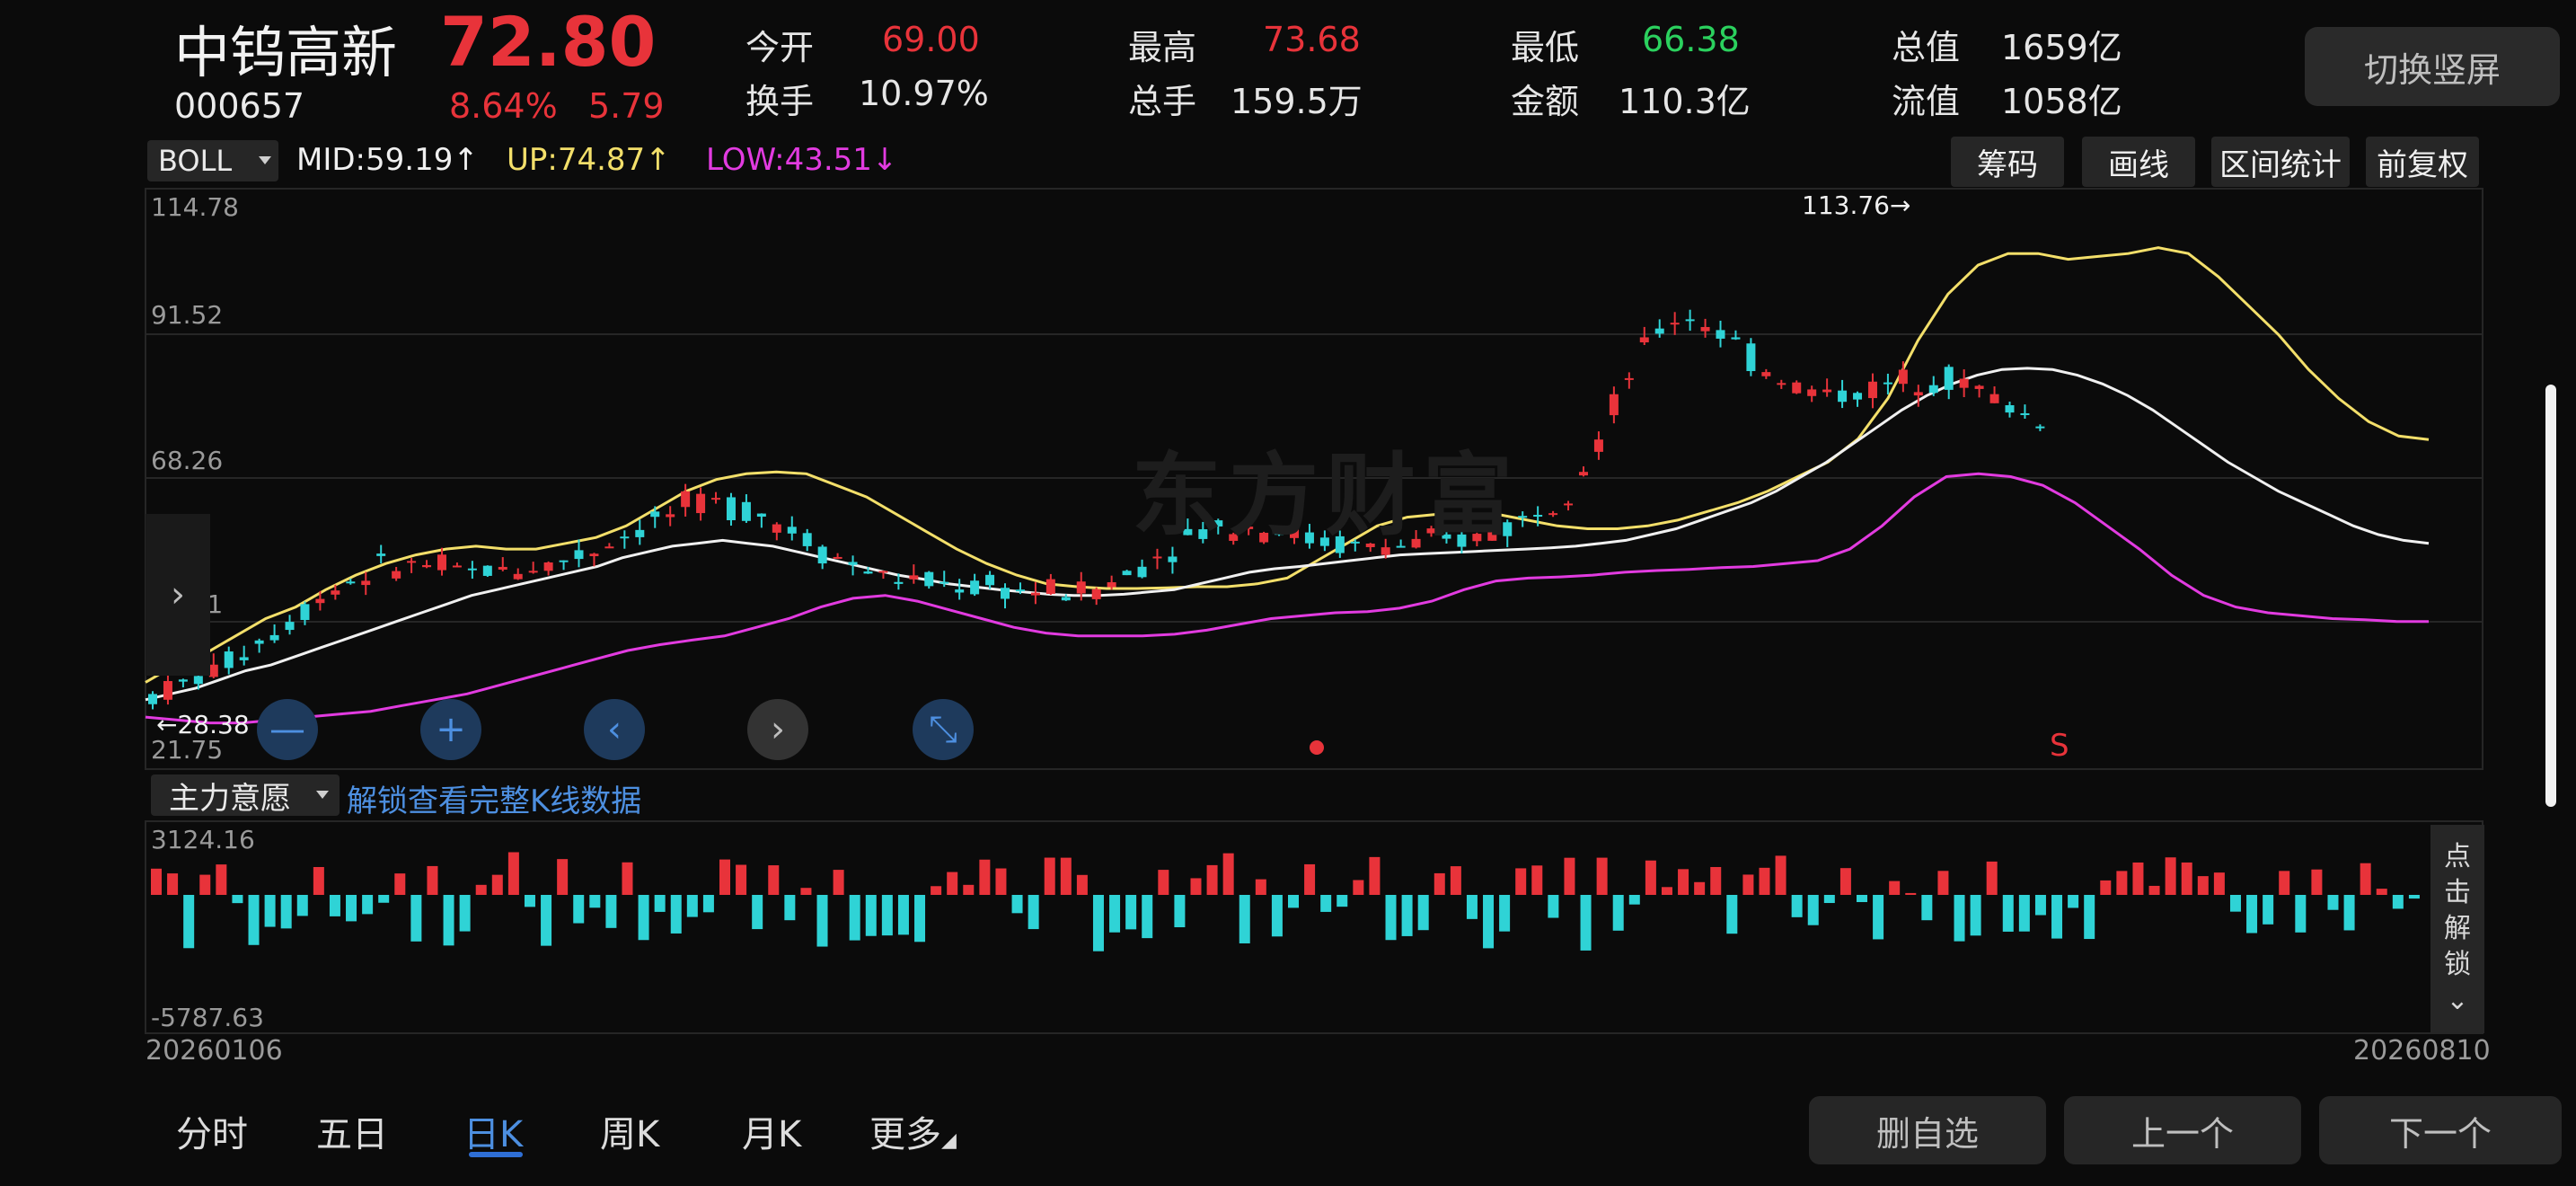 The width and height of the screenshot is (2576, 1186). Describe the element at coordinates (905, 1134) in the screenshot. I see `tab-more-label: 更多` at that location.